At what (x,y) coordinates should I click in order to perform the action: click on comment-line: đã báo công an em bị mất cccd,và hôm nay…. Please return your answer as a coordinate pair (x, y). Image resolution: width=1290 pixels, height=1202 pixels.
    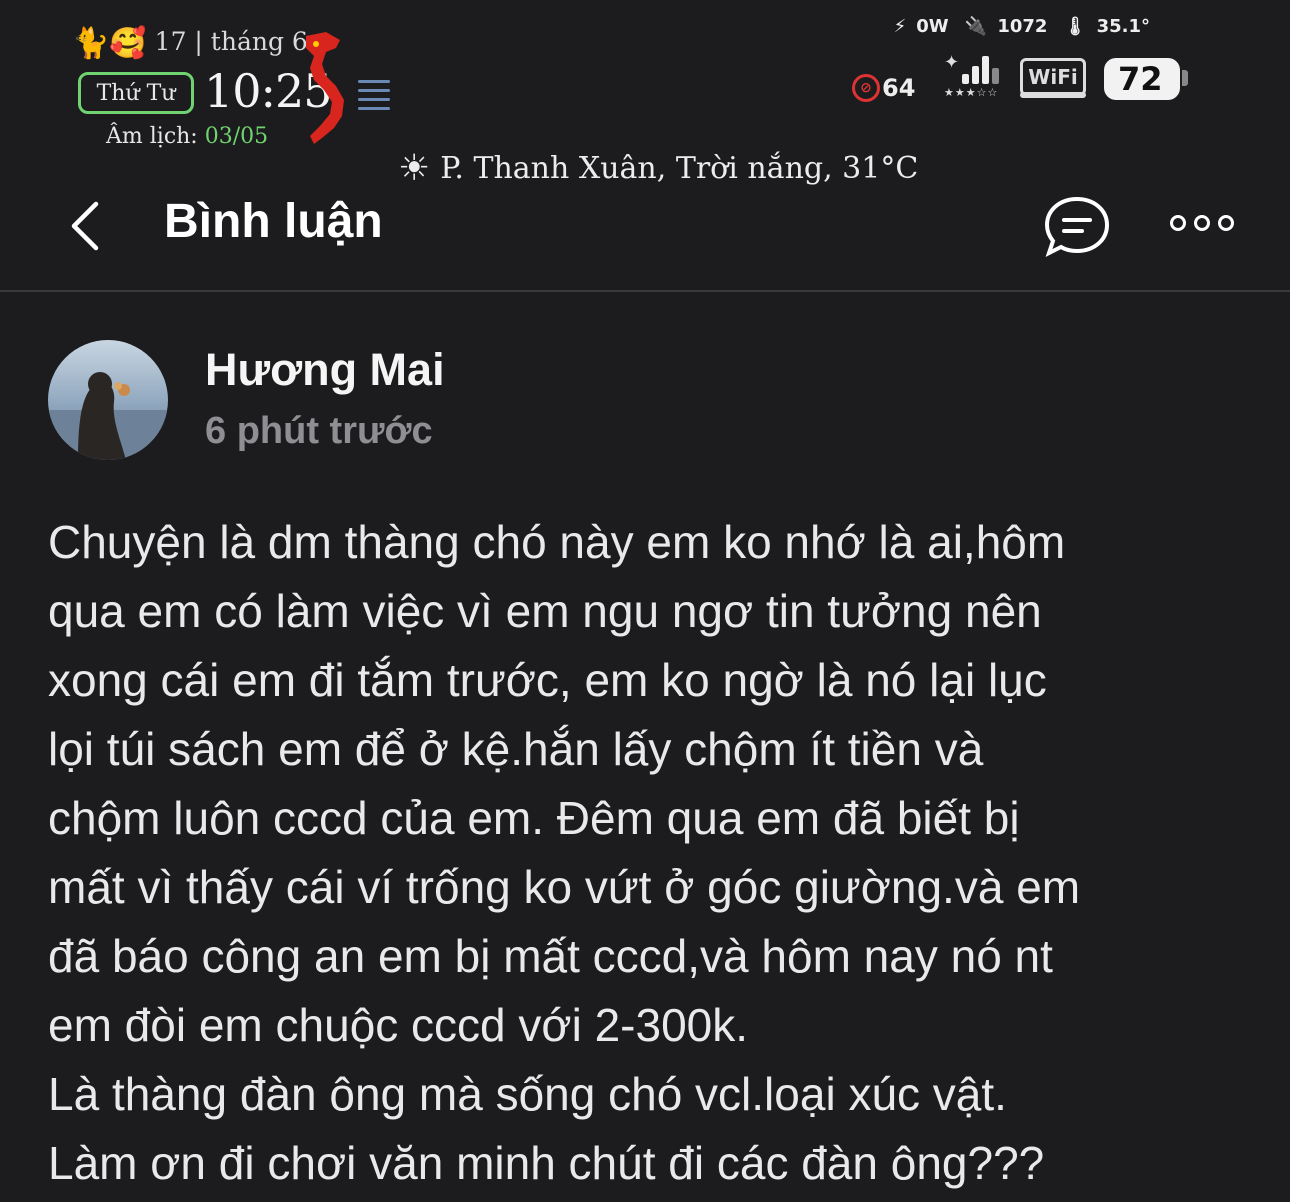
    Looking at the image, I should click on (550, 956).